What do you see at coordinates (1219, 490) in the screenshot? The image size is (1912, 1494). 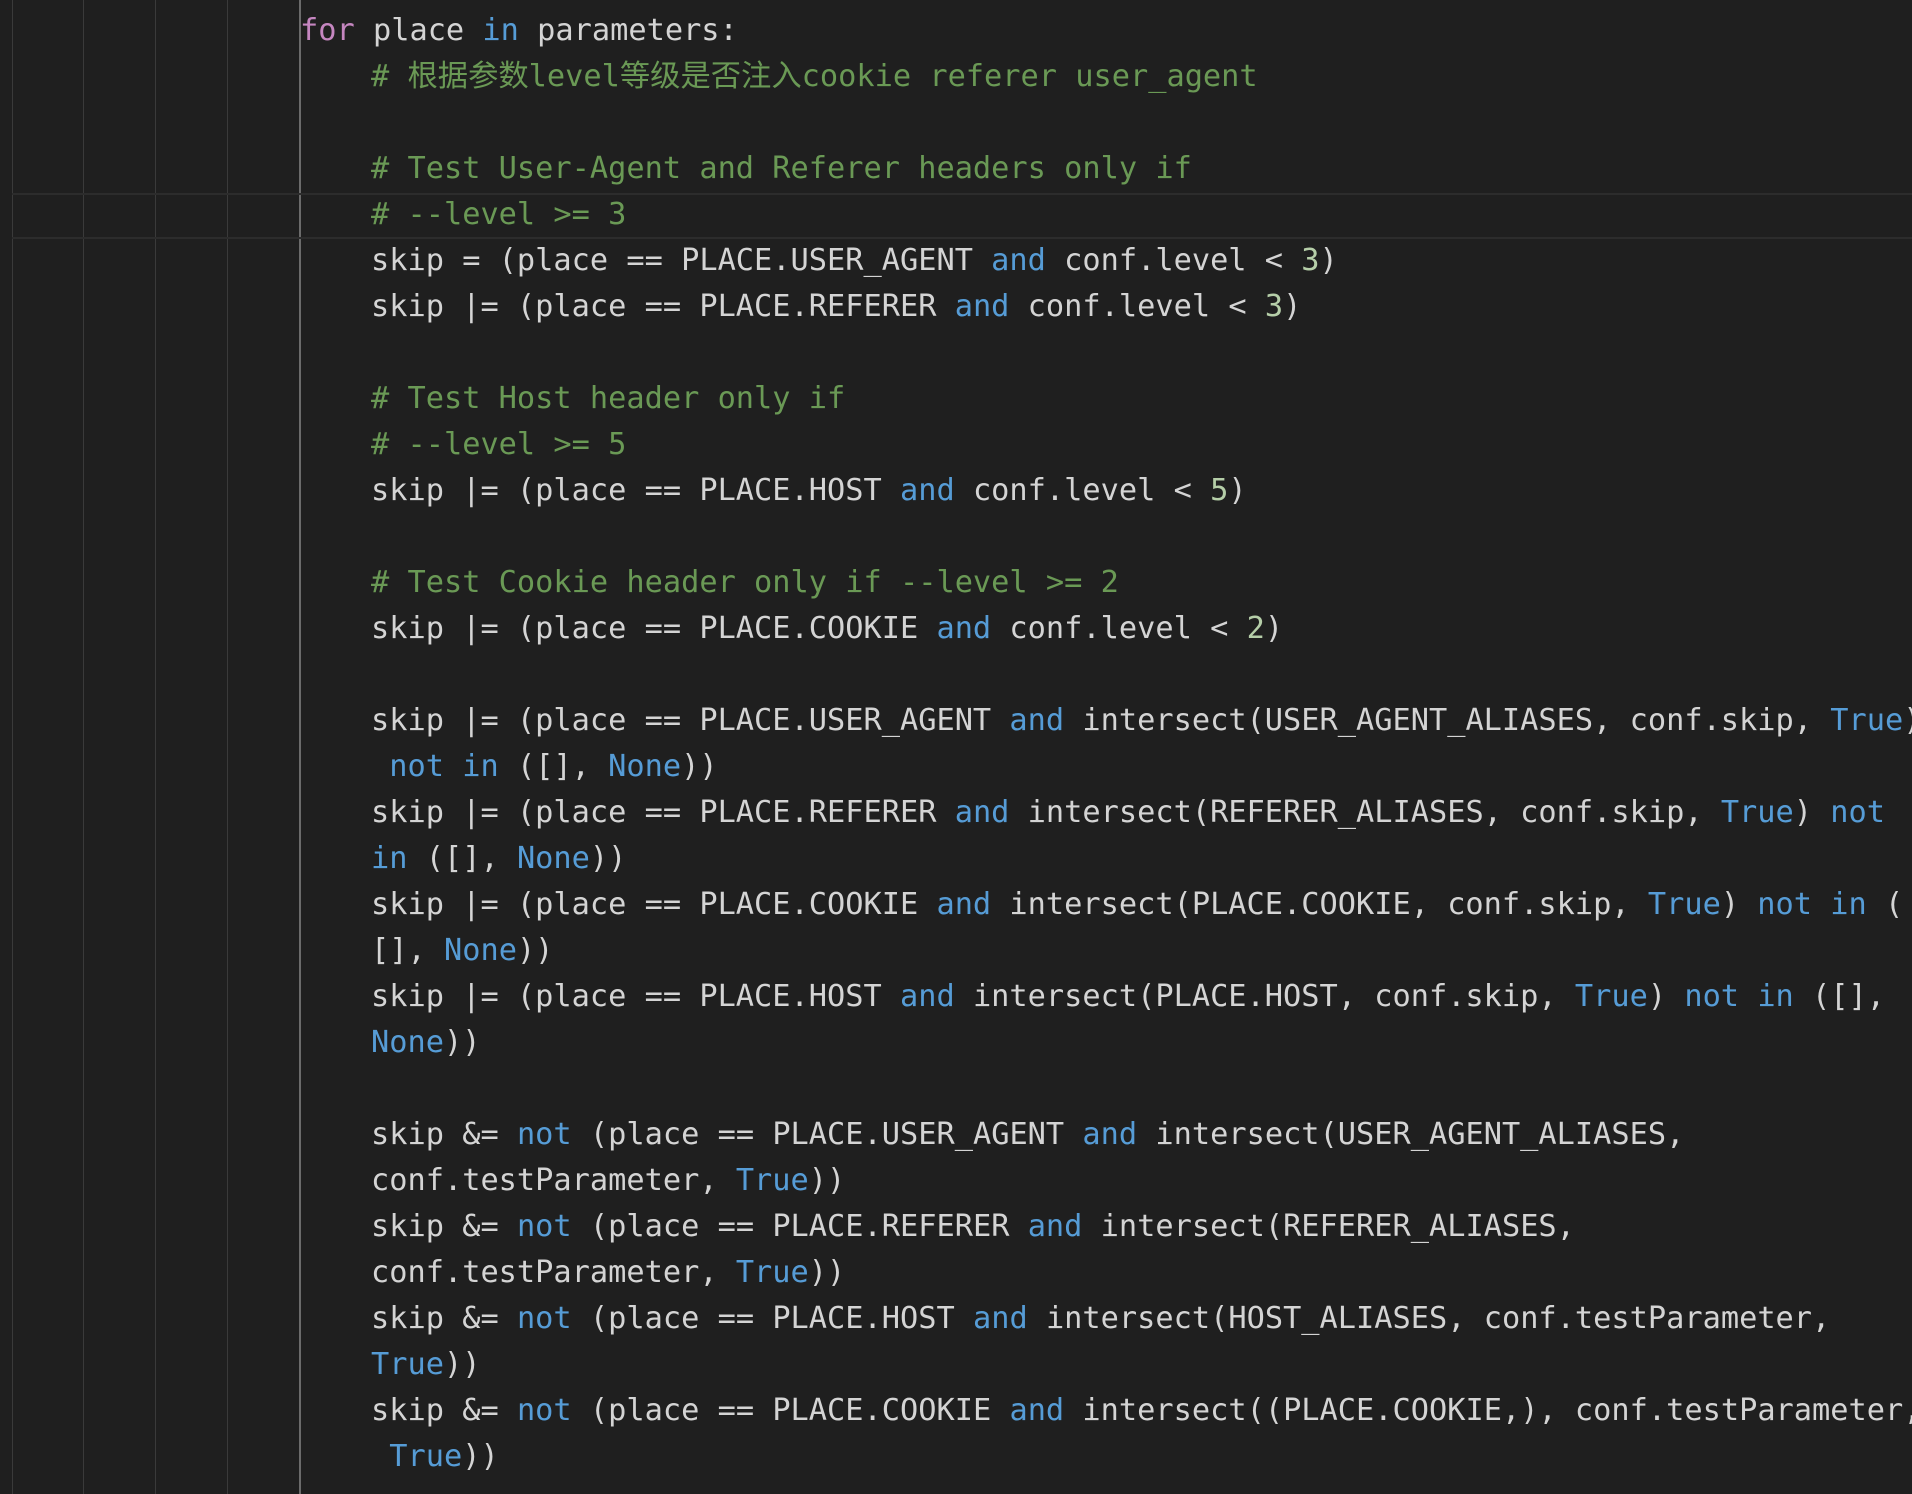 I see `code-token: 5` at bounding box center [1219, 490].